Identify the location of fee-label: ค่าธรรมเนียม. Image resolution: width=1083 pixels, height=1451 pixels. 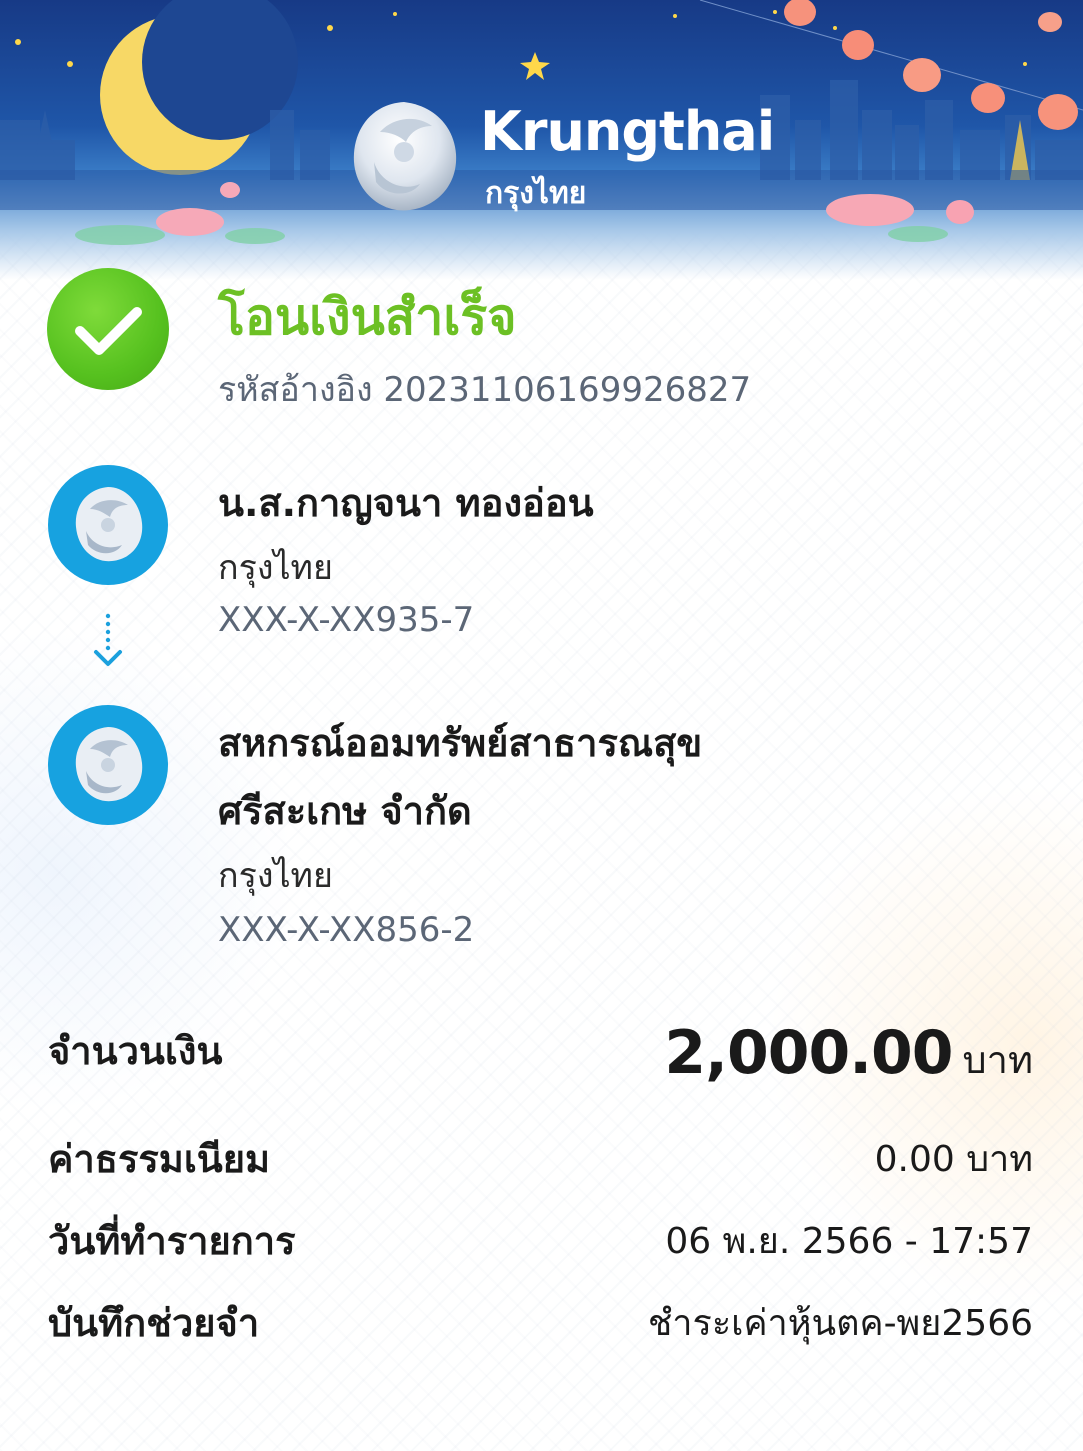
(159, 1159).